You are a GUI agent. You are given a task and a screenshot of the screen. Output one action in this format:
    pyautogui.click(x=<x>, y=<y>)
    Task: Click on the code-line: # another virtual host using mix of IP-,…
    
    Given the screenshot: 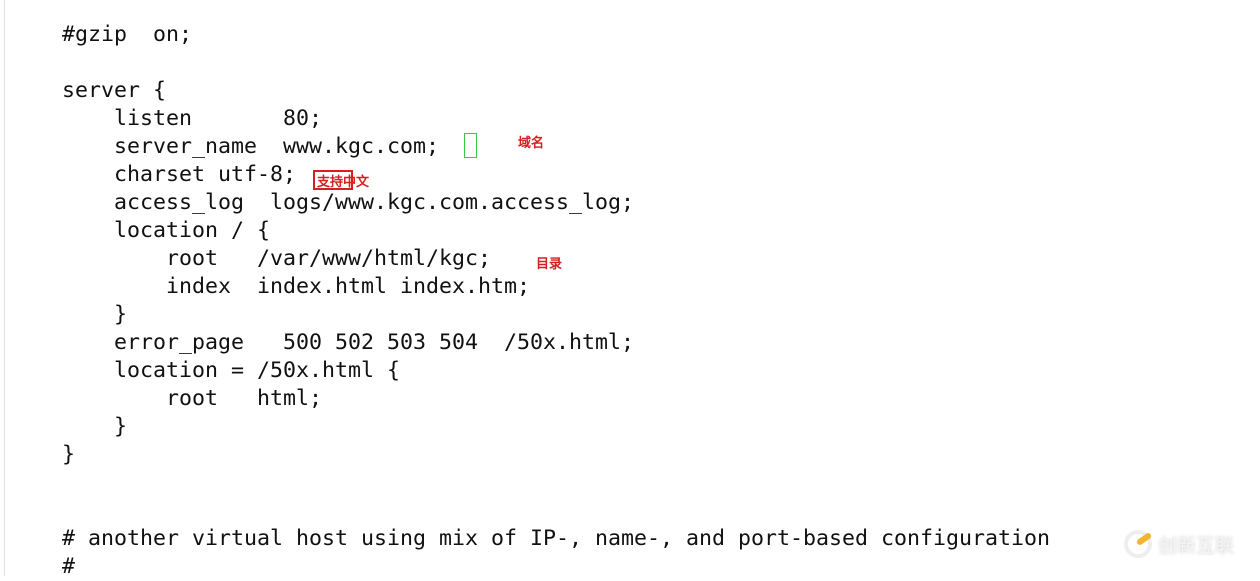 What is the action you would take?
    pyautogui.click(x=556, y=538)
    